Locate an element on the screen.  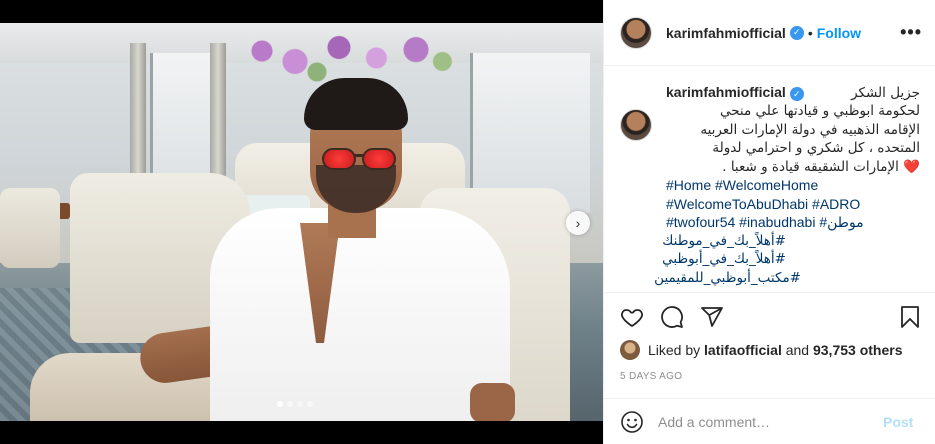
action-bar is located at coordinates (769, 317).